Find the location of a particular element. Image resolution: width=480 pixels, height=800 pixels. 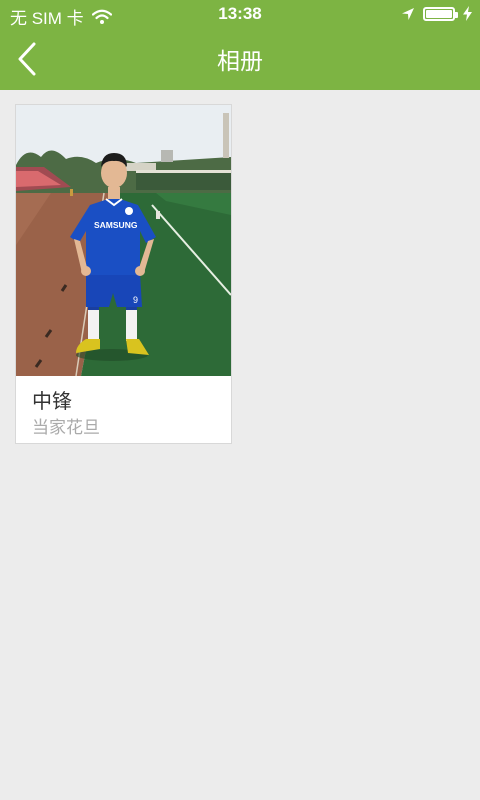

battery-level is located at coordinates (439, 13).